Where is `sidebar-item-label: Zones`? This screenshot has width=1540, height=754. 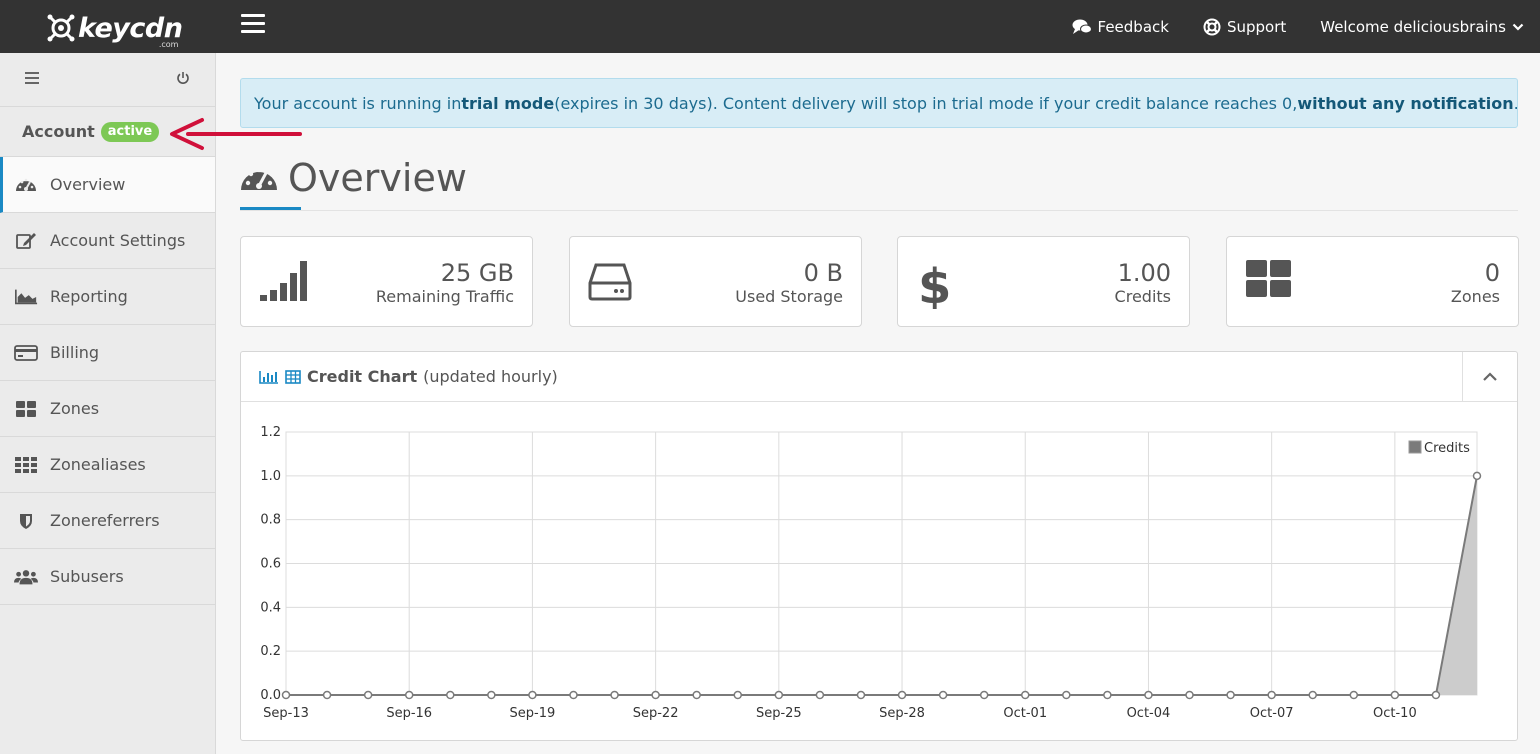 sidebar-item-label: Zones is located at coordinates (75, 408).